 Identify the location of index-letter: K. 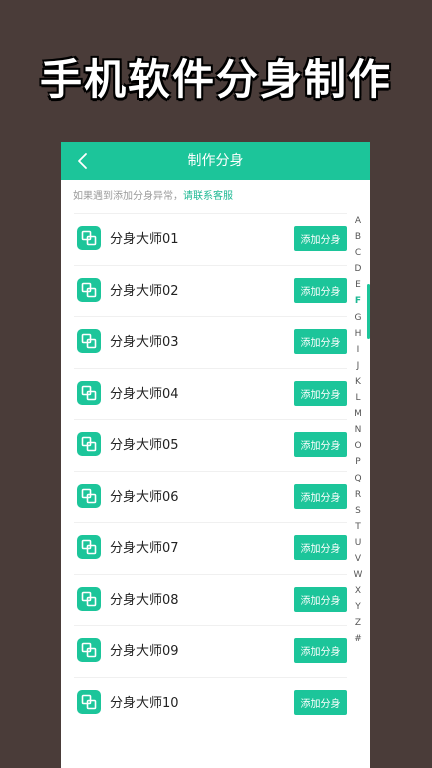
(358, 382).